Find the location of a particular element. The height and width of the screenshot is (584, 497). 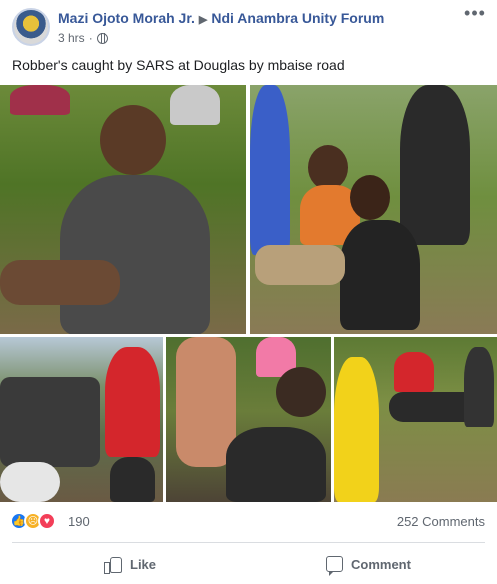

comment-count-link: 252 Comments is located at coordinates (441, 521).